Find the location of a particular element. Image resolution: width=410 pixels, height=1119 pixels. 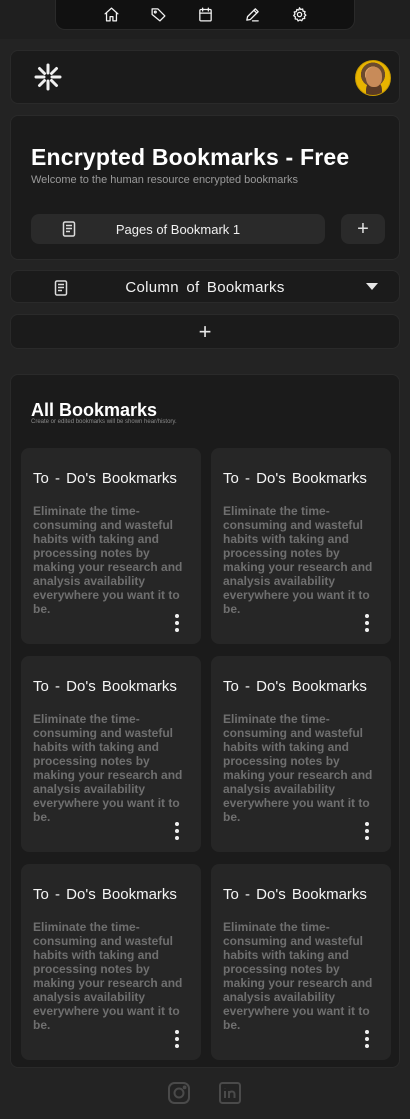

pages-selector: Pages of Bookmark 1 is located at coordinates (178, 229).